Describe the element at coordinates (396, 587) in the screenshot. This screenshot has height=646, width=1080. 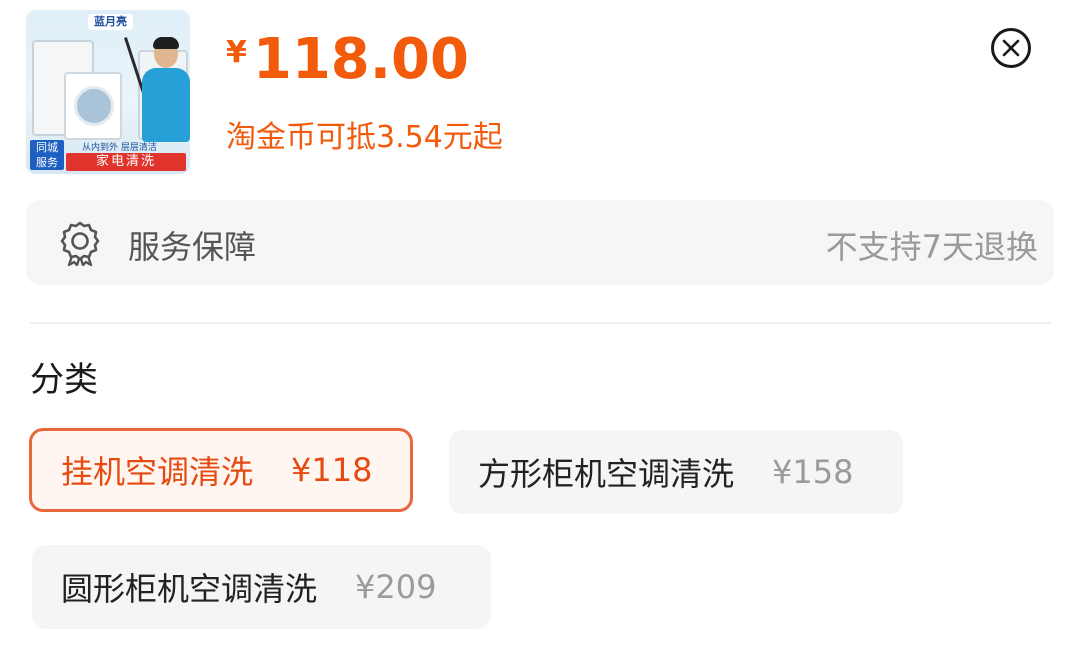
I see `option-price: ¥209` at that location.